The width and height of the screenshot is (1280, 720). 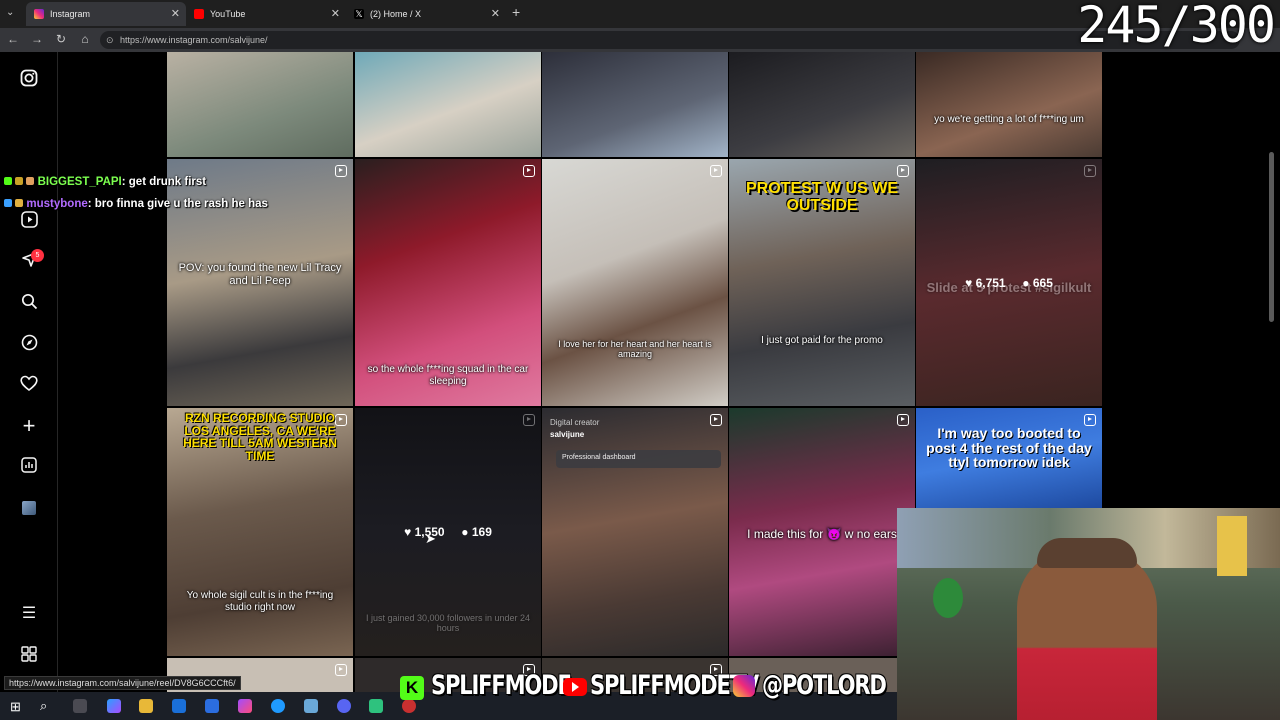 What do you see at coordinates (465, 532) in the screenshot?
I see `comment-bubble-icon: ●` at bounding box center [465, 532].